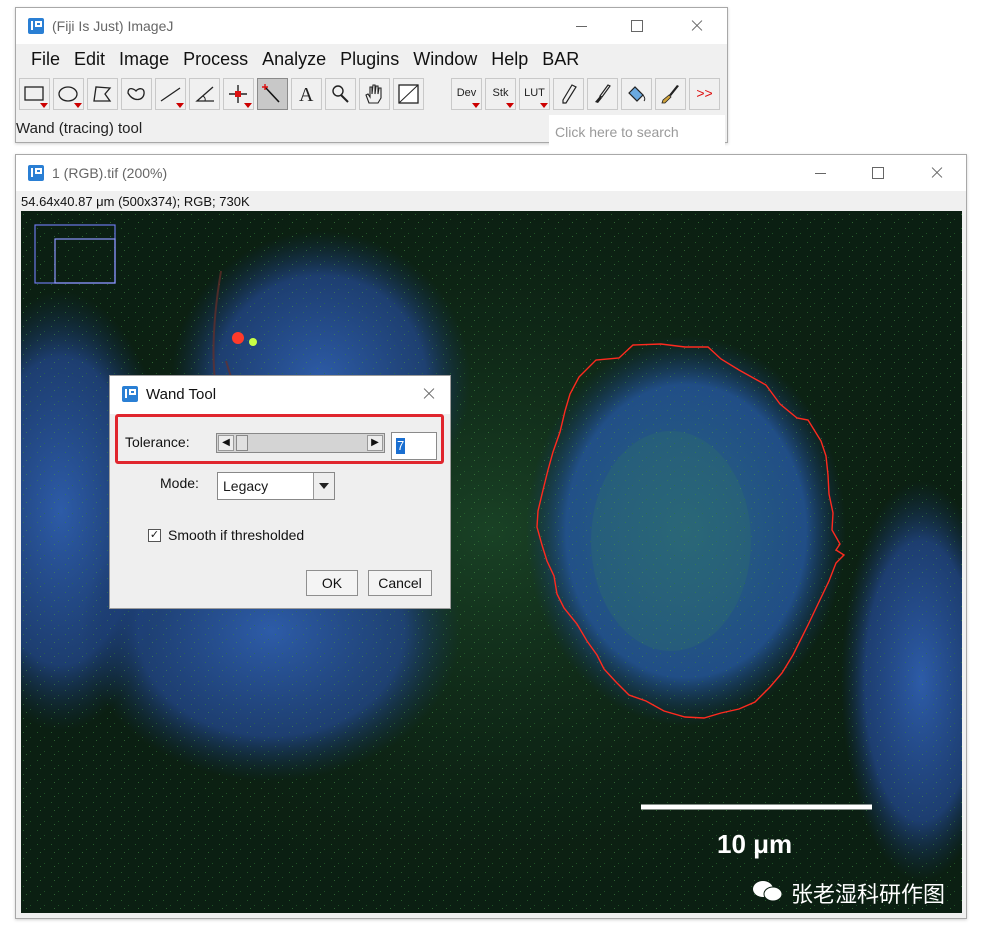 The image size is (987, 935). Describe the element at coordinates (400, 583) in the screenshot. I see `cancel-button: Cancel` at that location.